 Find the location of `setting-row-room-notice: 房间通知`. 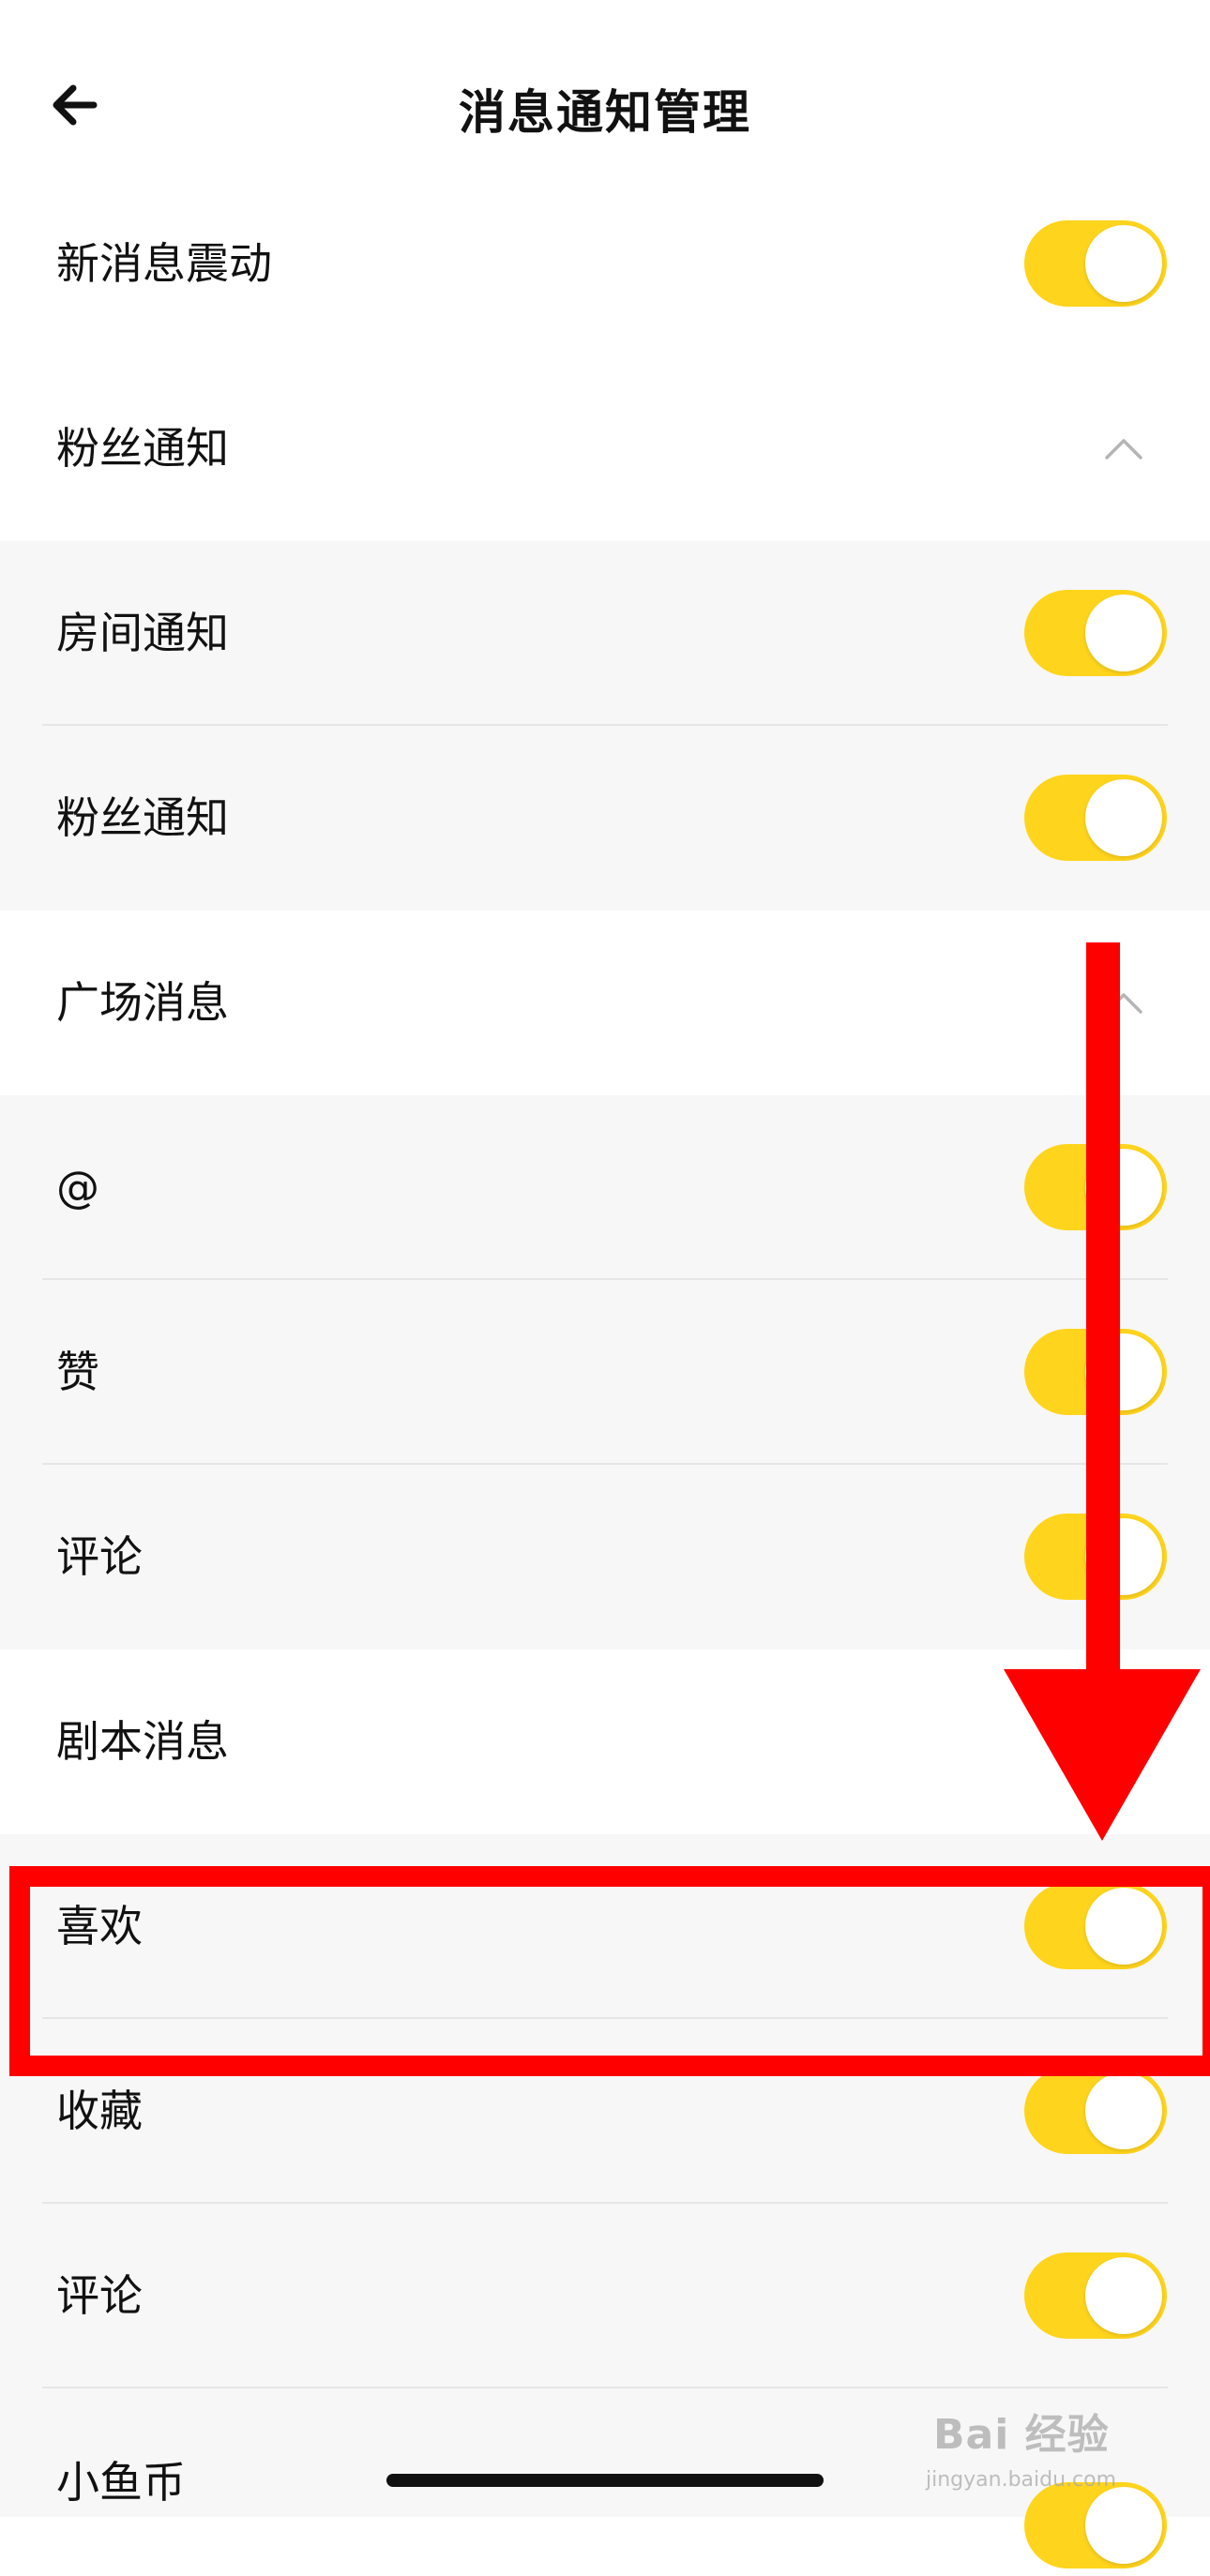

setting-row-room-notice: 房间通知 is located at coordinates (605, 633).